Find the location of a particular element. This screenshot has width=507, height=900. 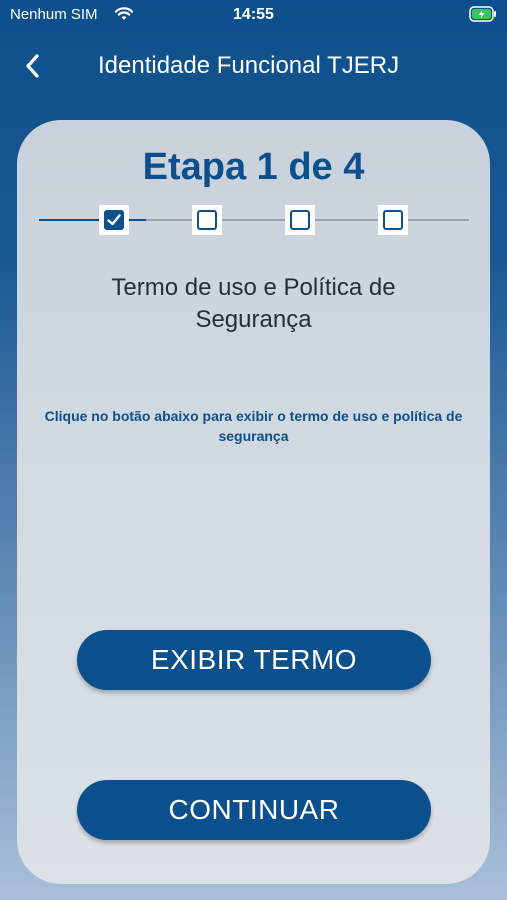

status-bar: Nenhum SIM 14:55 is located at coordinates (253, 16).